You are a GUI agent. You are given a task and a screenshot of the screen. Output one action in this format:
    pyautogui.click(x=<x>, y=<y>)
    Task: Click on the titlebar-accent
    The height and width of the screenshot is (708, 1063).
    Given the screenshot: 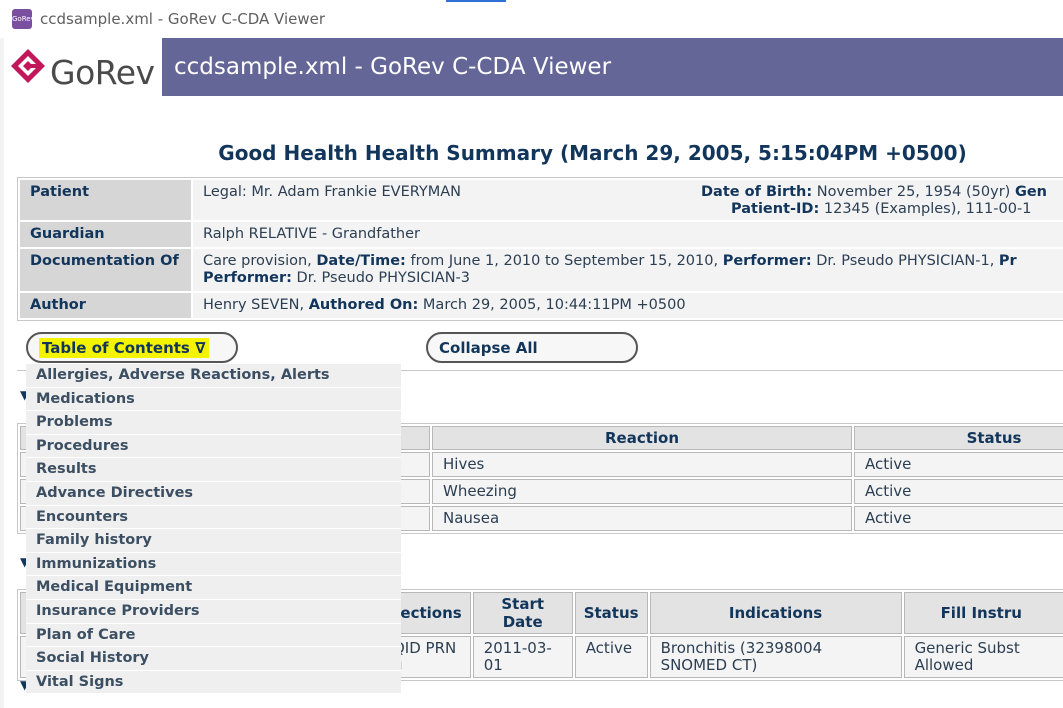 What is the action you would take?
    pyautogui.click(x=476, y=1)
    